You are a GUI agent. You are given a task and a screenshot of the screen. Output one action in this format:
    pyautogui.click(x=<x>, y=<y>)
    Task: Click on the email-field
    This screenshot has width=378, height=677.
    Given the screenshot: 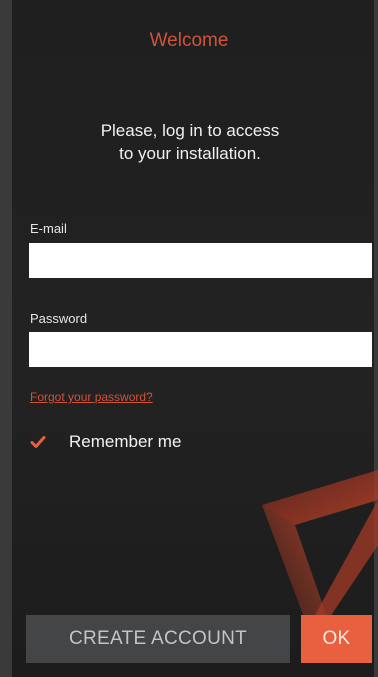 What is the action you would take?
    pyautogui.click(x=200, y=260)
    